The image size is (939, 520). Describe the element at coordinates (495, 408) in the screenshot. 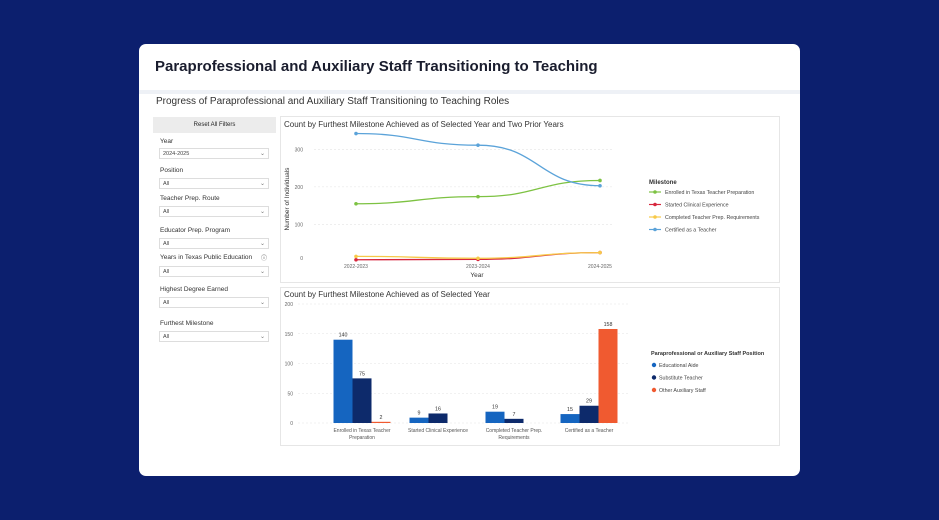

I see `data-label: 19` at that location.